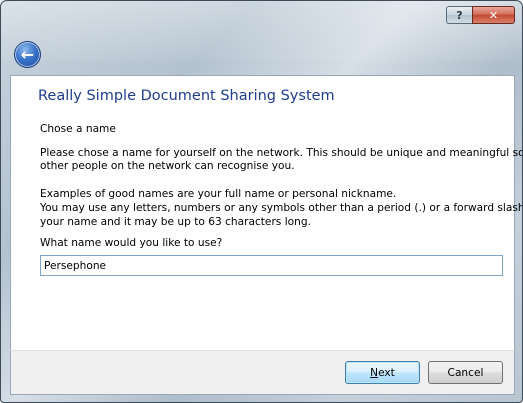 The image size is (523, 403). I want to click on next-button: Next, so click(382, 372).